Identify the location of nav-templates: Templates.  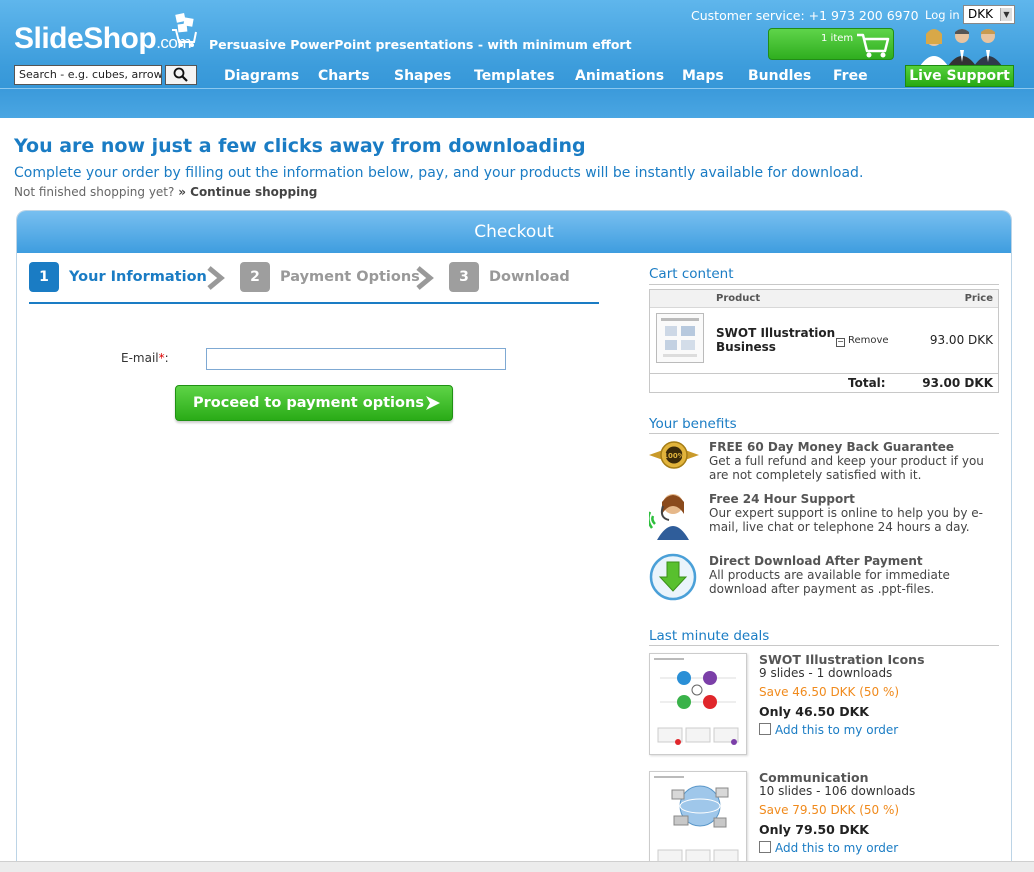
(514, 76).